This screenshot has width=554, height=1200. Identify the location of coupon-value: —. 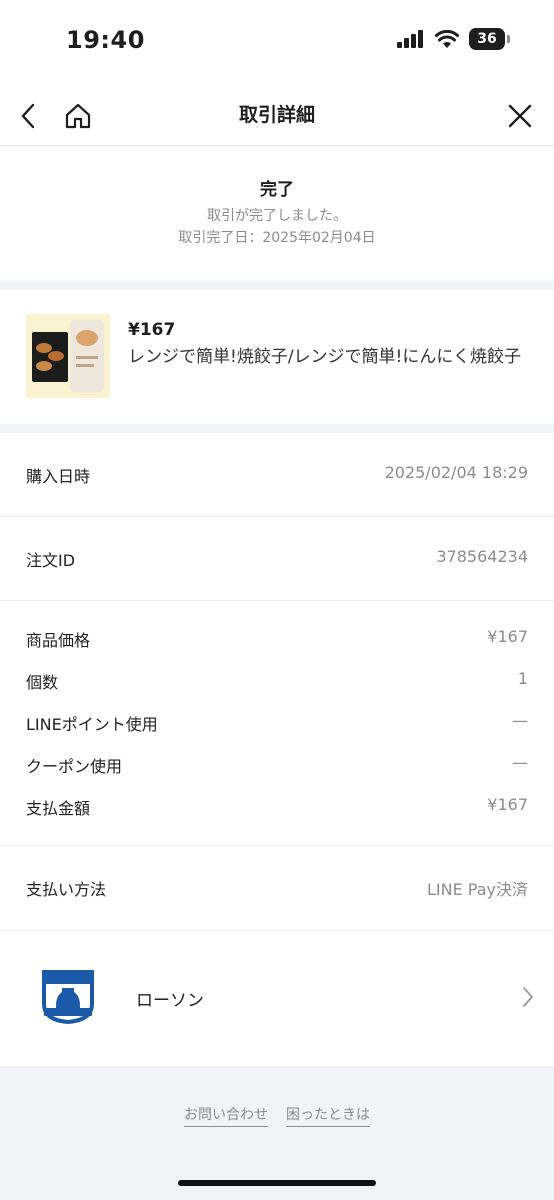
(520, 762).